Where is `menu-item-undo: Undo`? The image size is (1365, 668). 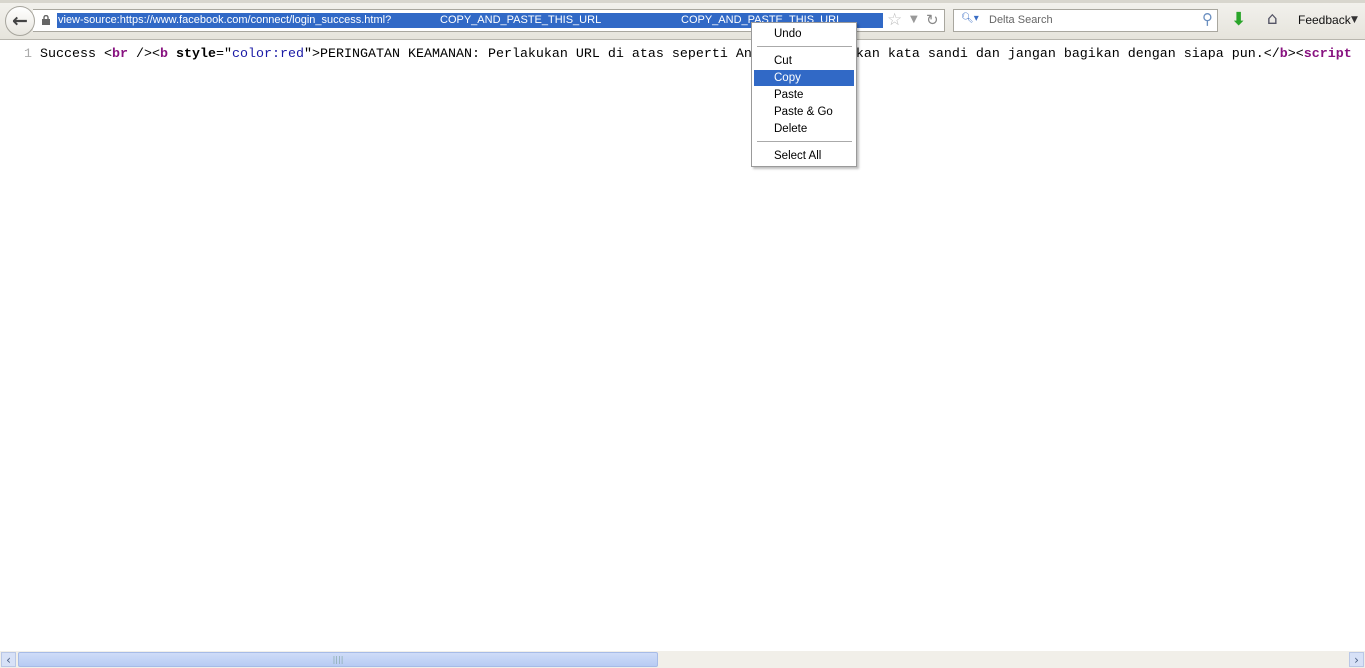 menu-item-undo: Undo is located at coordinates (804, 34).